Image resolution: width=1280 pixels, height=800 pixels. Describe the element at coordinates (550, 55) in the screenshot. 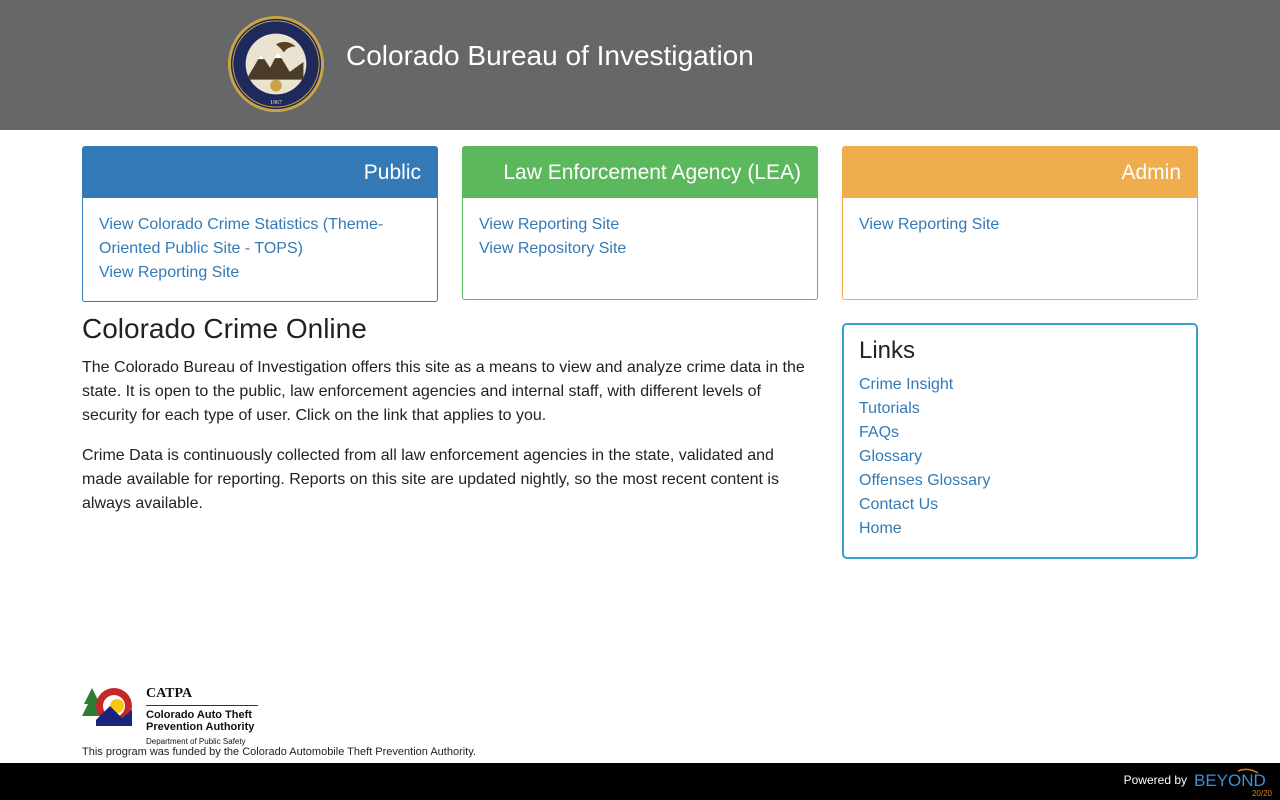

I see `site-title: Colorado Bureau of Investigation` at that location.